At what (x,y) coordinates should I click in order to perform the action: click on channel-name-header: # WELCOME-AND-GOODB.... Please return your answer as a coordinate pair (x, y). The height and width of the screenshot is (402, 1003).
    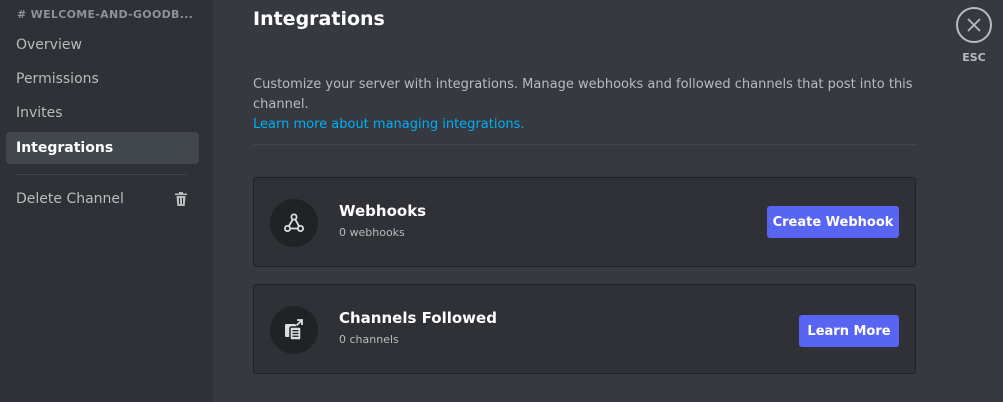
    Looking at the image, I should click on (105, 14).